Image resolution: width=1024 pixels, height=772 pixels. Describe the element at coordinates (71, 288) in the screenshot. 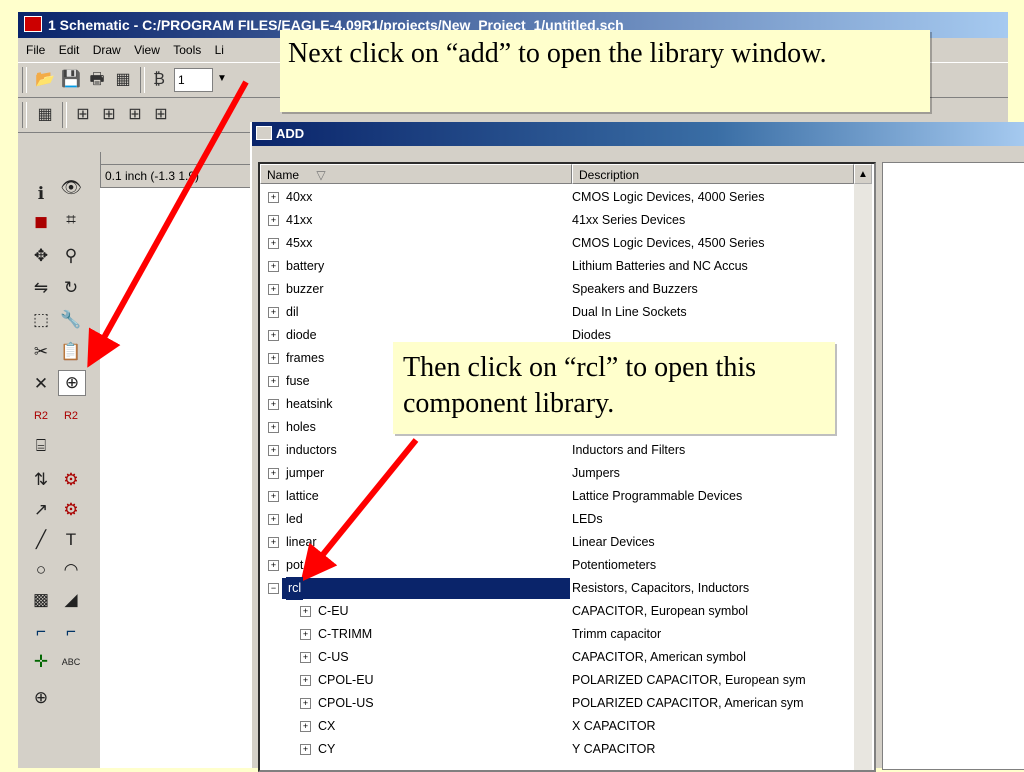

I see `rotate-icon: ↻` at that location.